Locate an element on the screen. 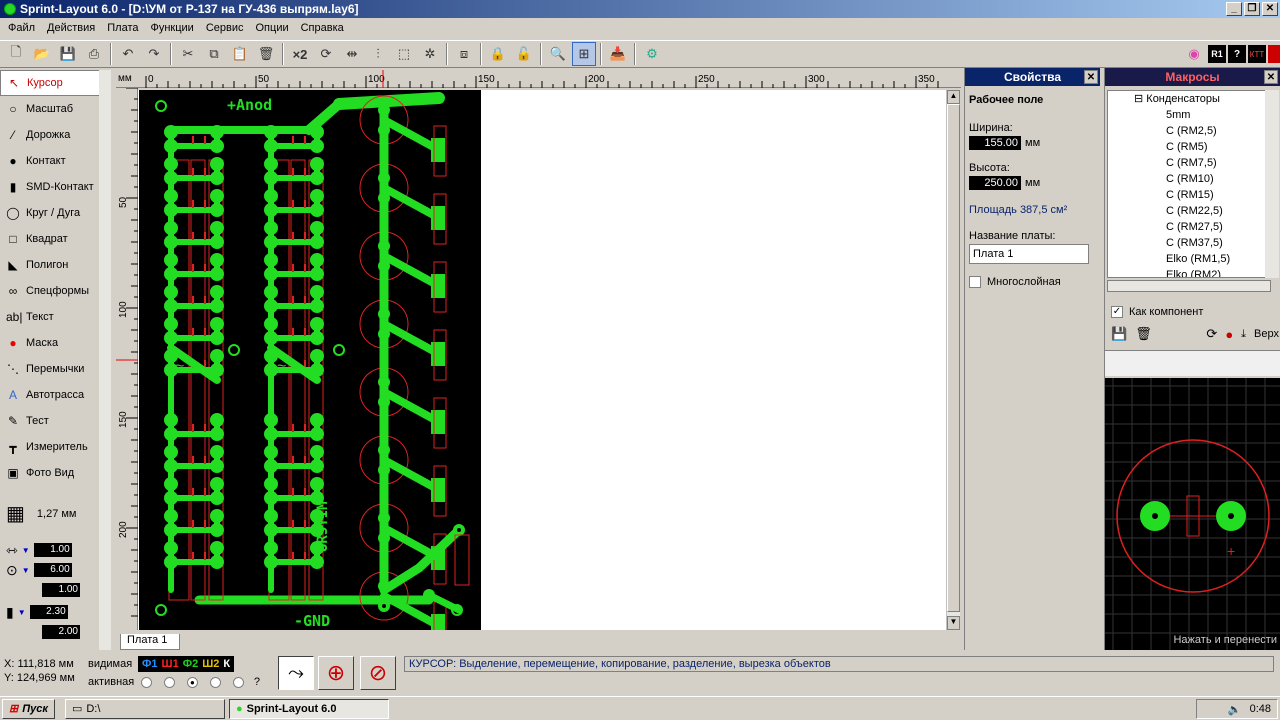 Image resolution: width=1280 pixels, height=720 pixels. pad-outer-field: 6.00 is located at coordinates (52, 570).